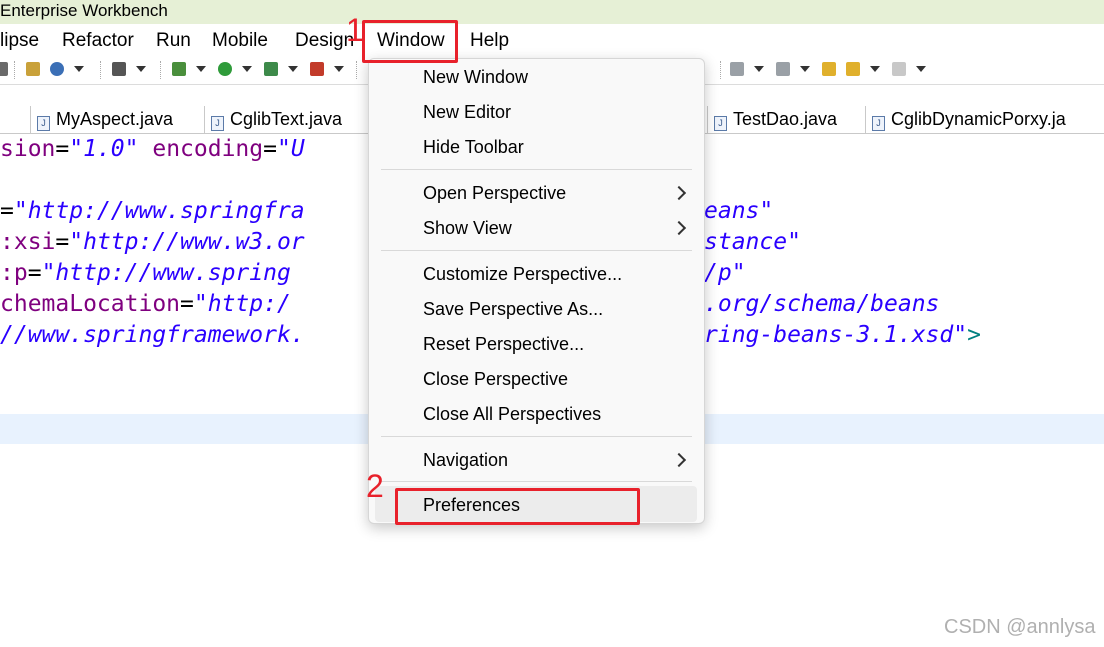 Image resolution: width=1104 pixels, height=647 pixels. I want to click on tab-myaspect: J MyAspect.java, so click(116, 119).